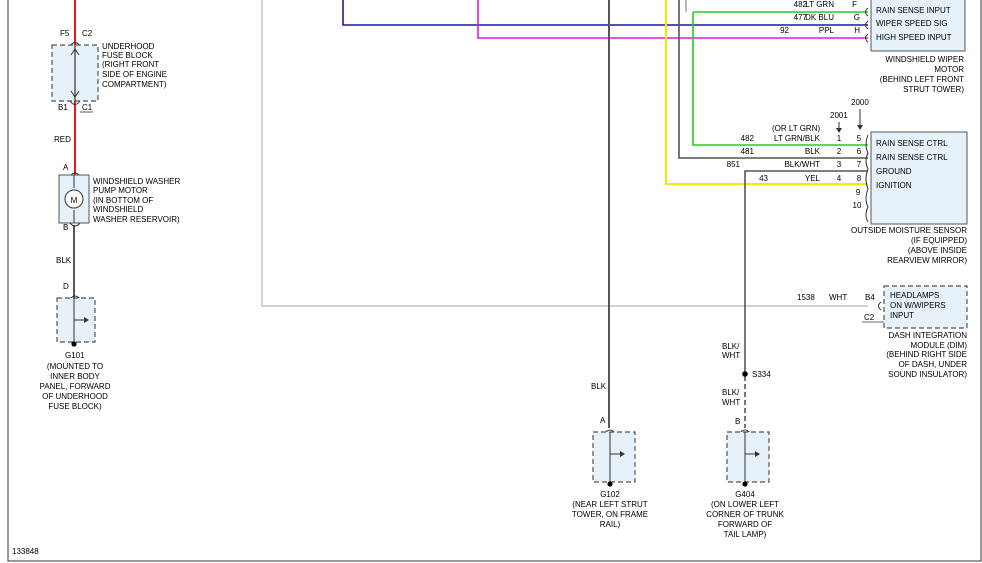  Describe the element at coordinates (66, 286) in the screenshot. I see `pin-d: D` at that location.